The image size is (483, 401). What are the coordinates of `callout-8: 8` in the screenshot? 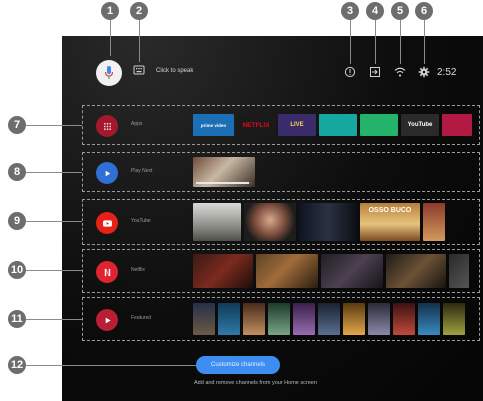 It's located at (17, 172).